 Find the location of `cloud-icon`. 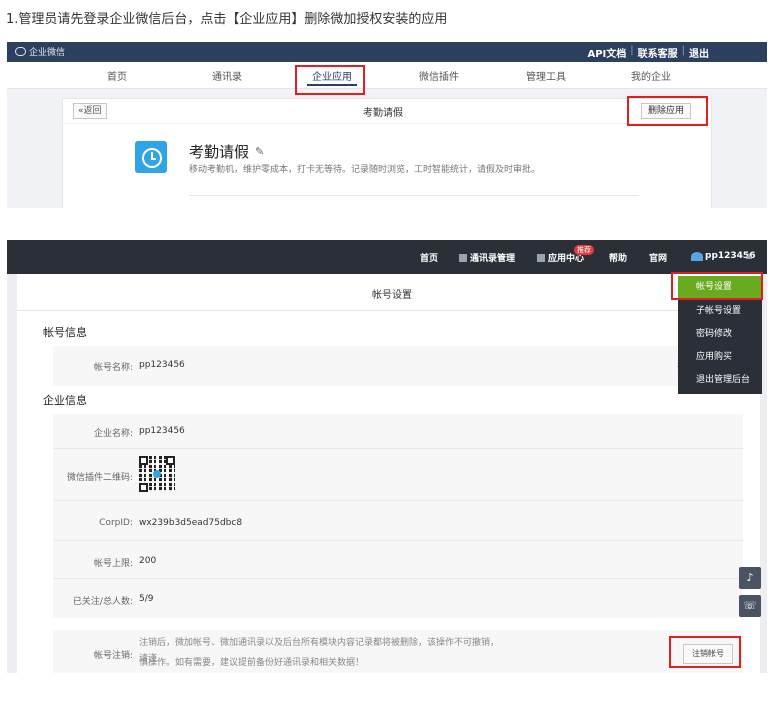

cloud-icon is located at coordinates (20, 51).